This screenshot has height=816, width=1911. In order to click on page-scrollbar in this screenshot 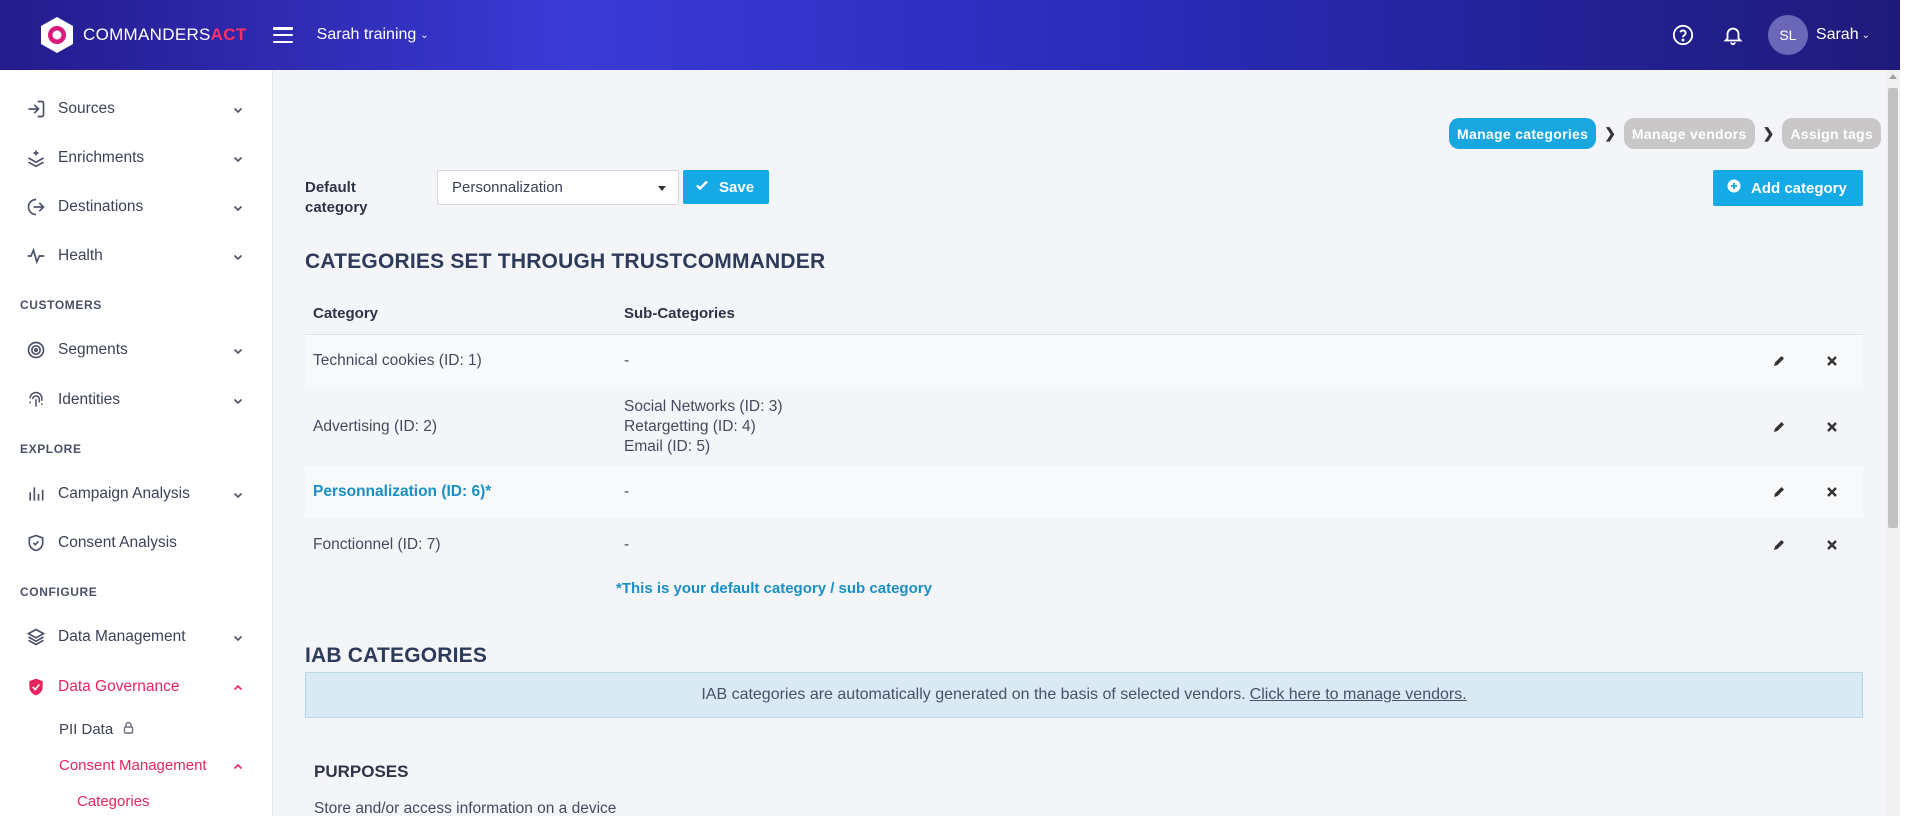, I will do `click(1893, 443)`.